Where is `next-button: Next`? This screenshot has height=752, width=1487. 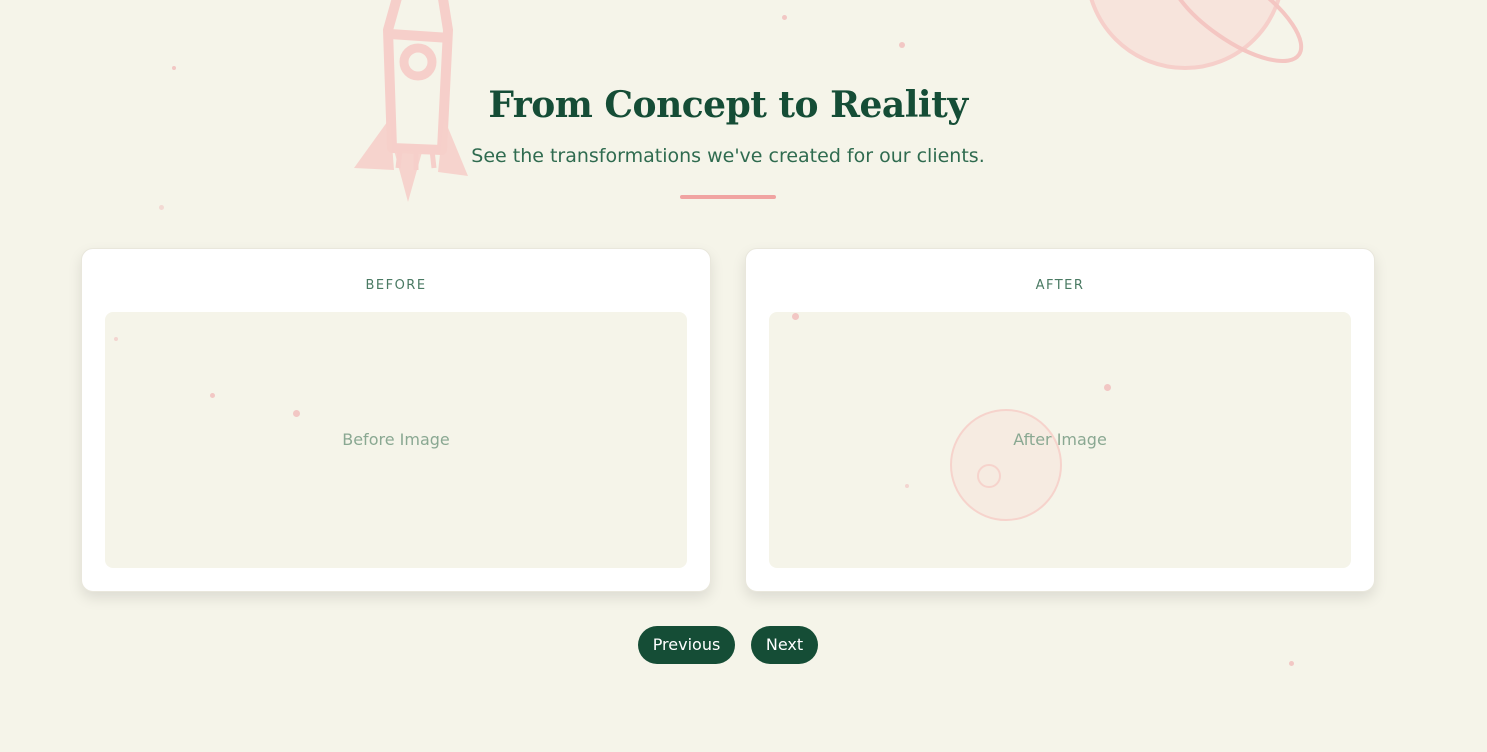
next-button: Next is located at coordinates (784, 645).